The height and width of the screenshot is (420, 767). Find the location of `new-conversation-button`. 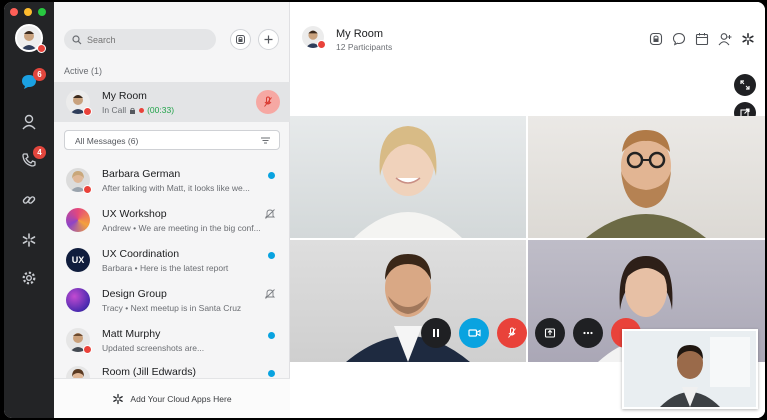

new-conversation-button is located at coordinates (268, 39).